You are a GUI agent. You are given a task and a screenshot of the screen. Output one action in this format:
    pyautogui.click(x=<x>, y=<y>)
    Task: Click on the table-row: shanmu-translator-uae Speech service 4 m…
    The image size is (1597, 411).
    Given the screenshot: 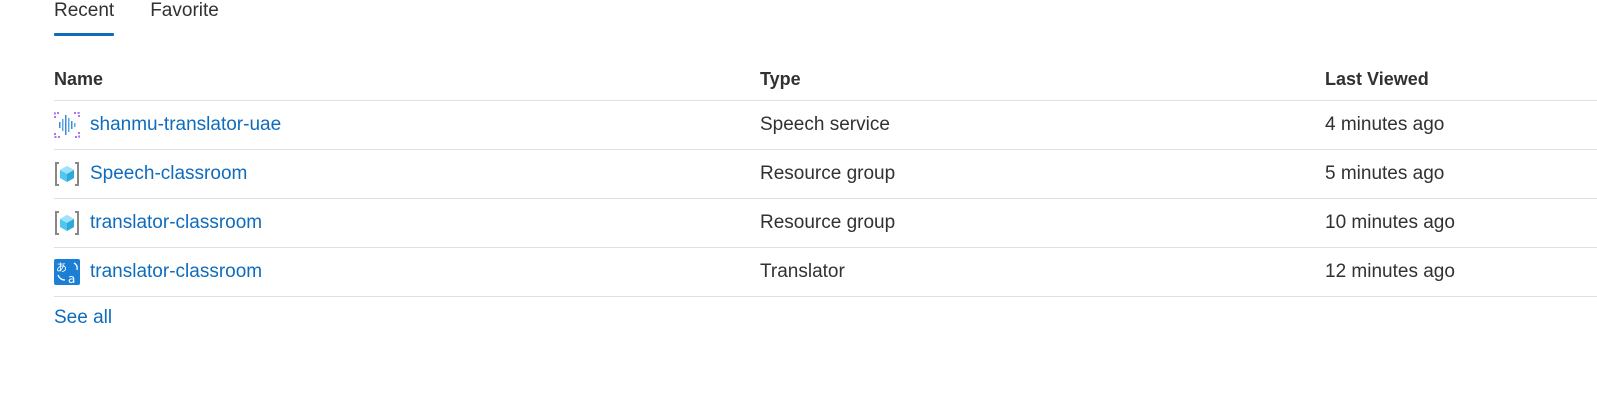 What is the action you would take?
    pyautogui.click(x=825, y=125)
    